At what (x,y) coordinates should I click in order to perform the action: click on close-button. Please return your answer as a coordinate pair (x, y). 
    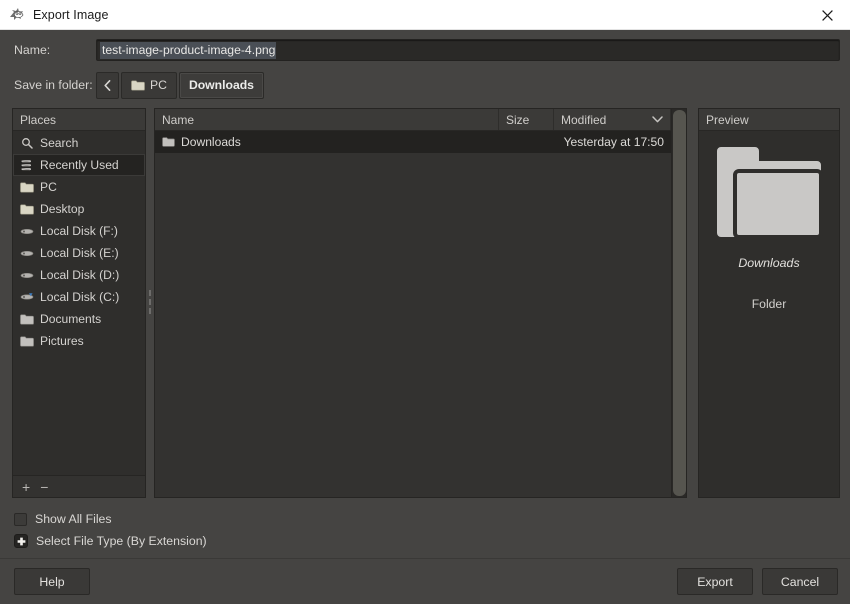
    Looking at the image, I should click on (827, 15).